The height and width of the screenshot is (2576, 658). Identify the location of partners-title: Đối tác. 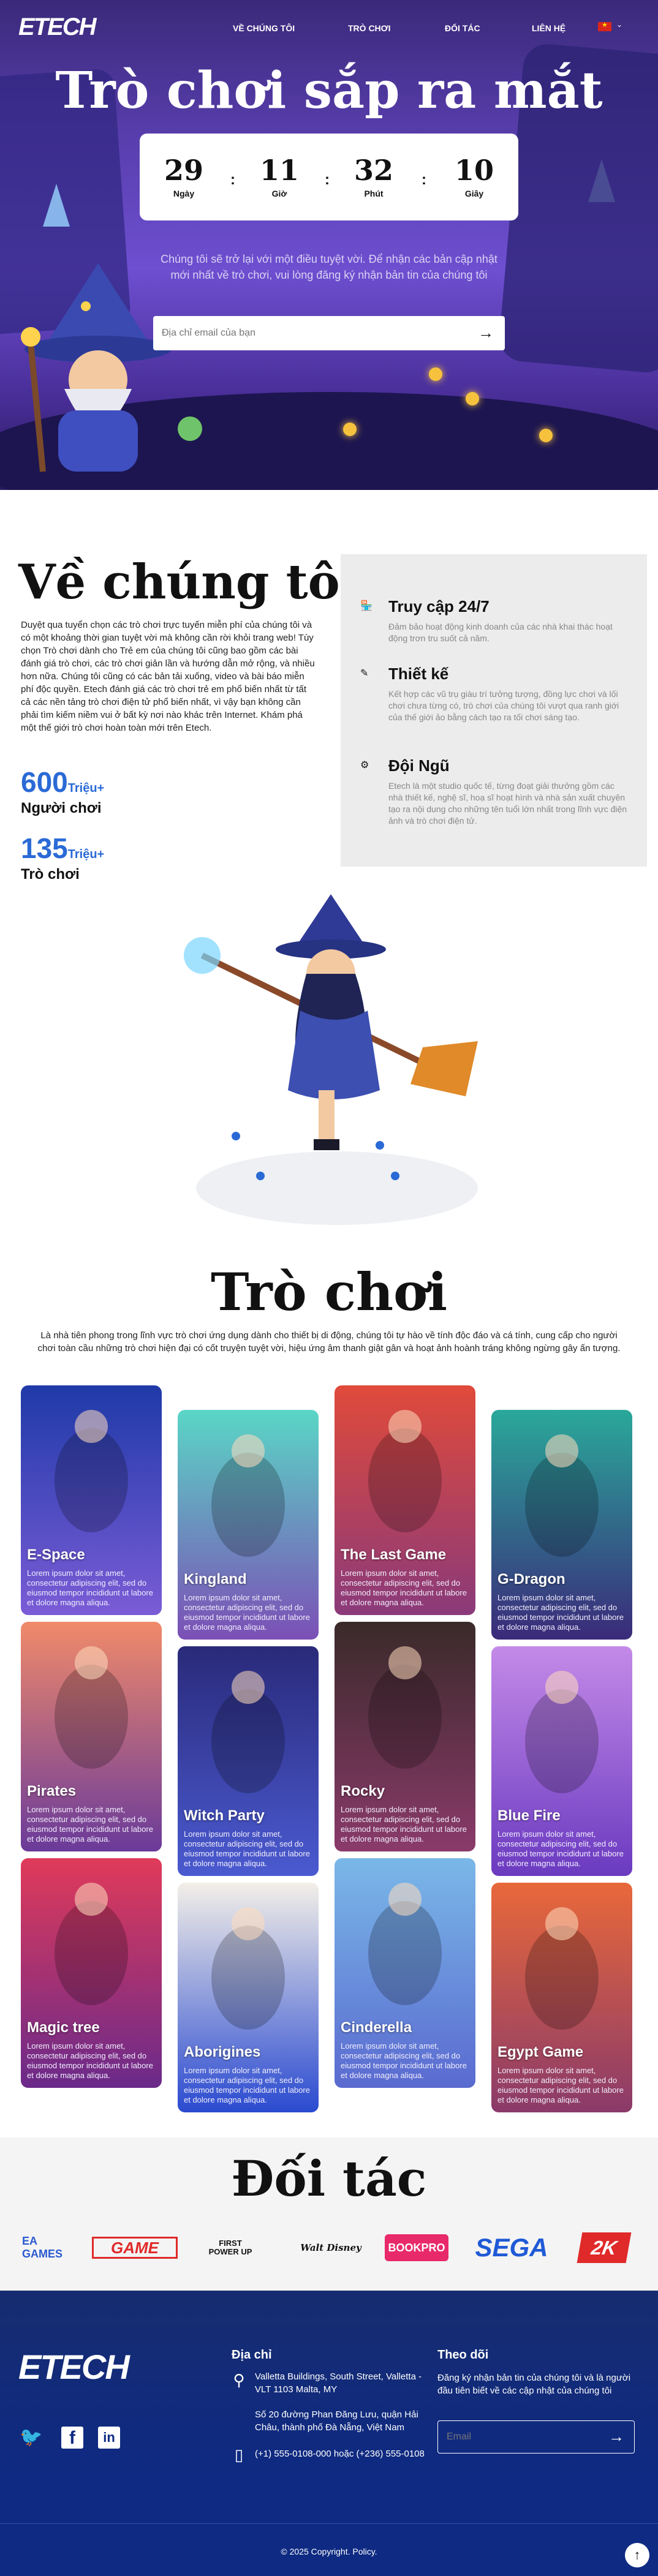
(329, 2178).